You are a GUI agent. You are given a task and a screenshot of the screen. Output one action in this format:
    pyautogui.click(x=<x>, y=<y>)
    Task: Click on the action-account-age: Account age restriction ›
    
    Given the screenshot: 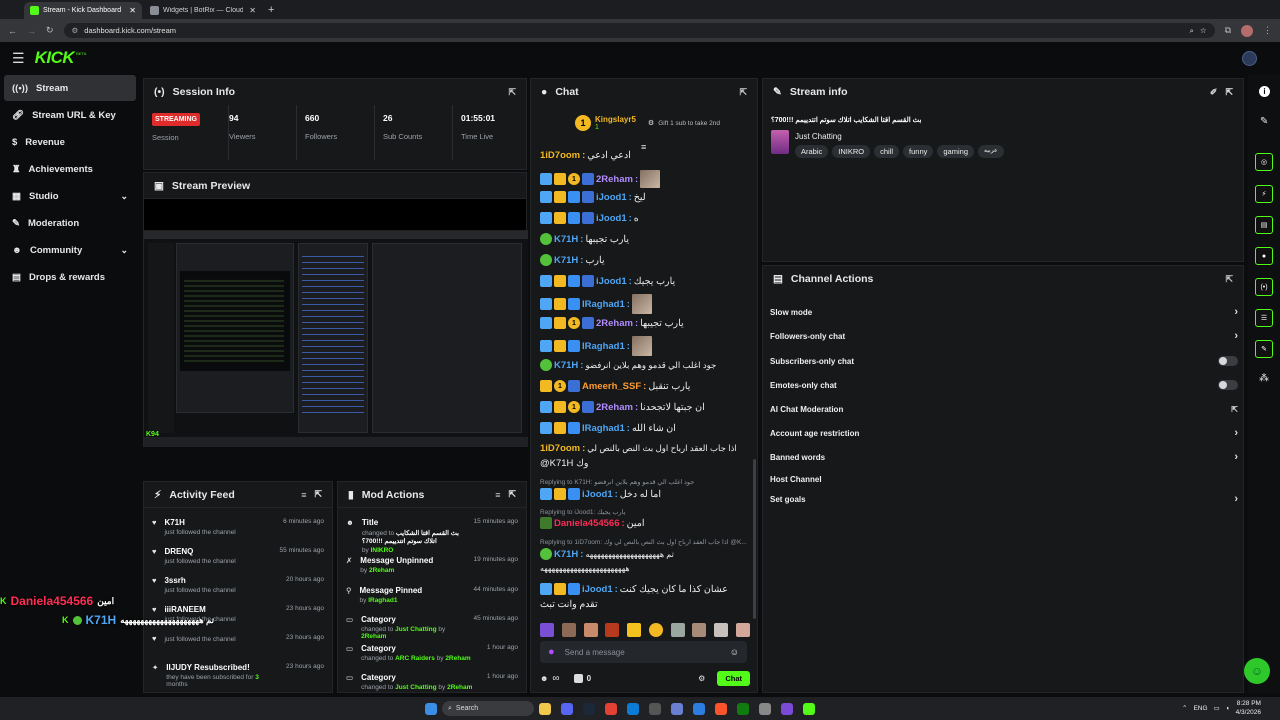 What is the action you would take?
    pyautogui.click(x=1004, y=433)
    